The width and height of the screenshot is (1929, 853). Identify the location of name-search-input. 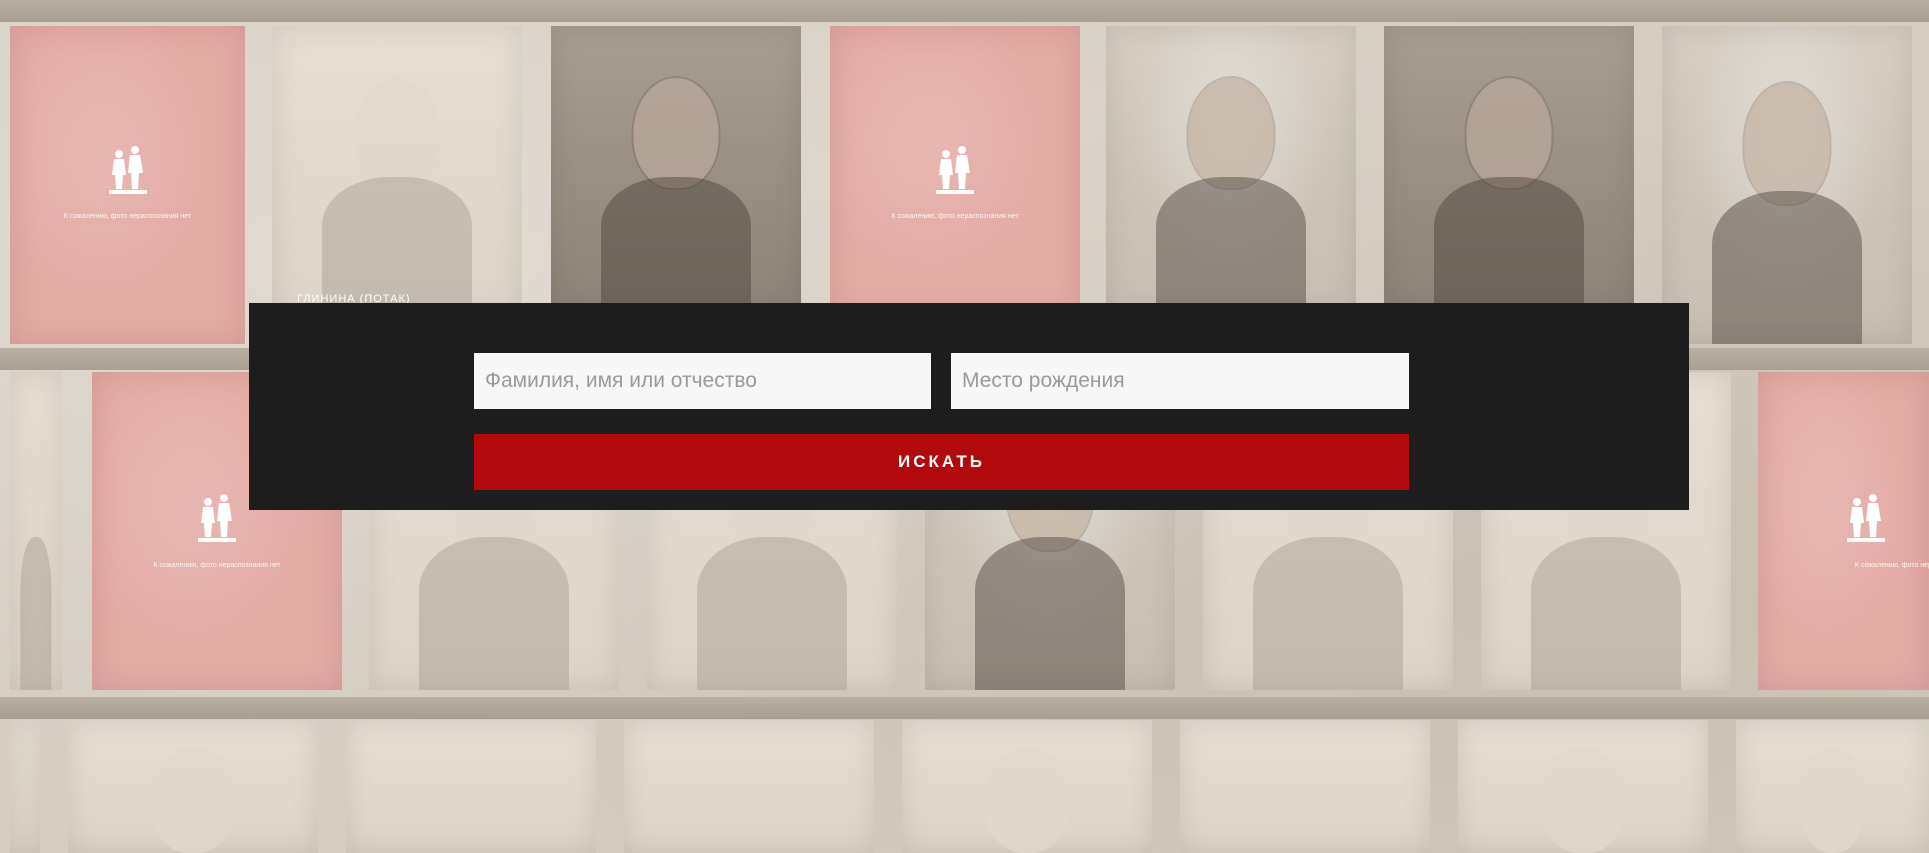
(702, 381).